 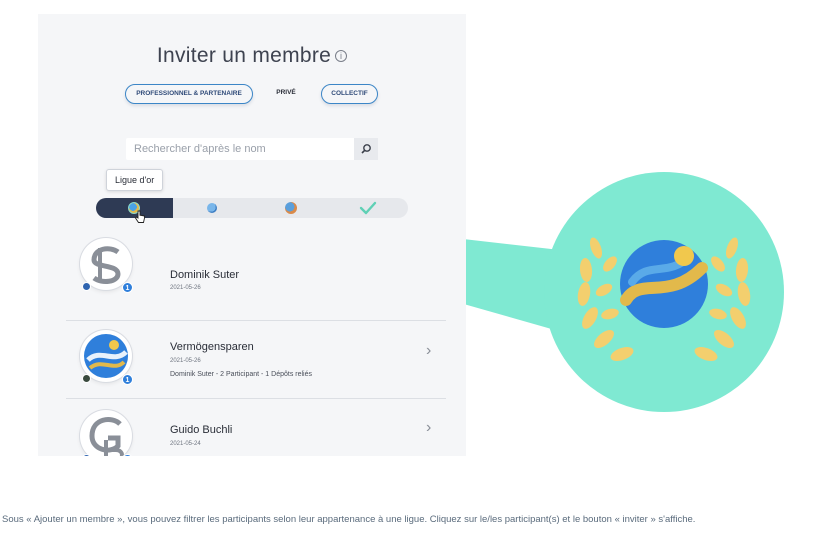 I want to click on member-name: Guido Buchli, so click(x=201, y=430).